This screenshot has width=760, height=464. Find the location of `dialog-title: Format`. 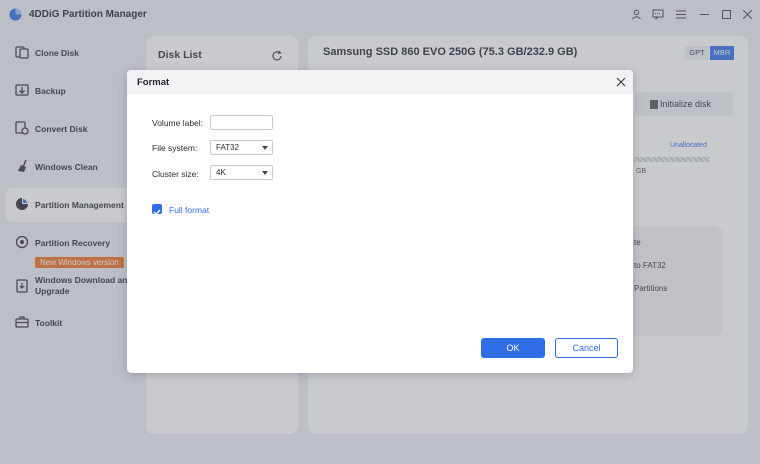

dialog-title: Format is located at coordinates (153, 82).